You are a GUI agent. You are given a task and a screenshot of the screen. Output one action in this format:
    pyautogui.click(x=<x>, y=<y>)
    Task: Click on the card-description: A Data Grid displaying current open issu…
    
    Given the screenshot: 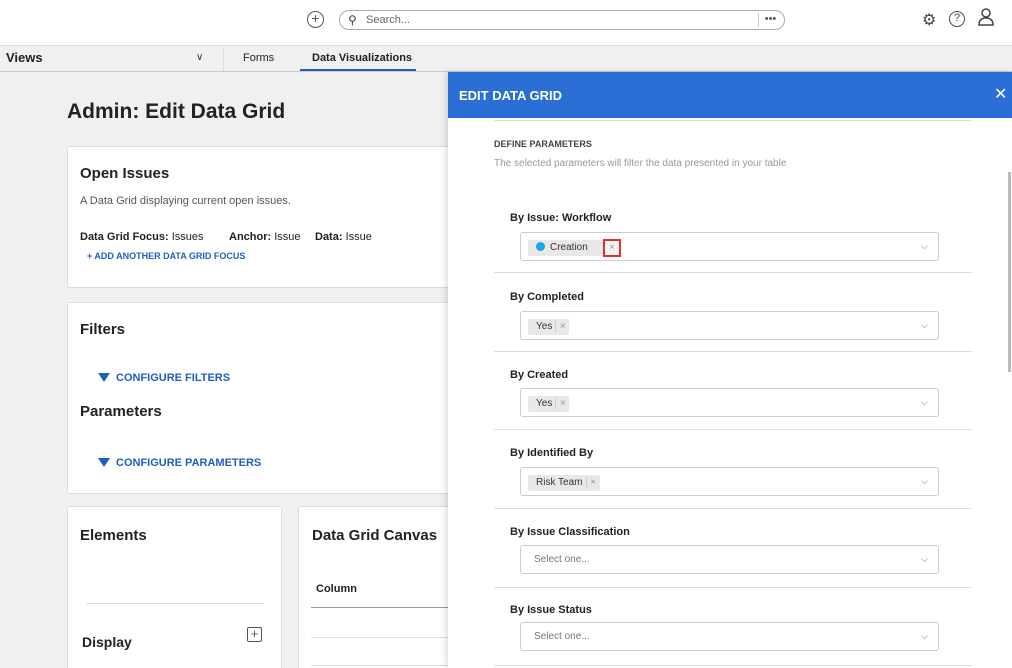 What is the action you would take?
    pyautogui.click(x=185, y=201)
    